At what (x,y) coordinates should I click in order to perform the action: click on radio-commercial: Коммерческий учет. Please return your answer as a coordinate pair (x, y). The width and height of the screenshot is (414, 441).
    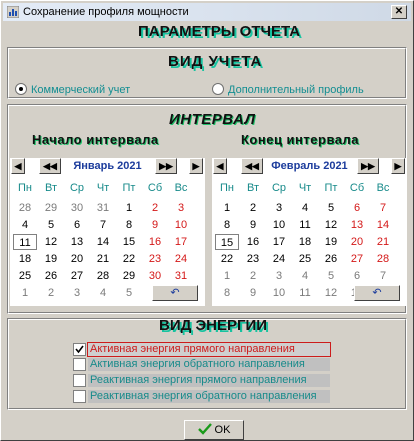
    Looking at the image, I should click on (72, 90).